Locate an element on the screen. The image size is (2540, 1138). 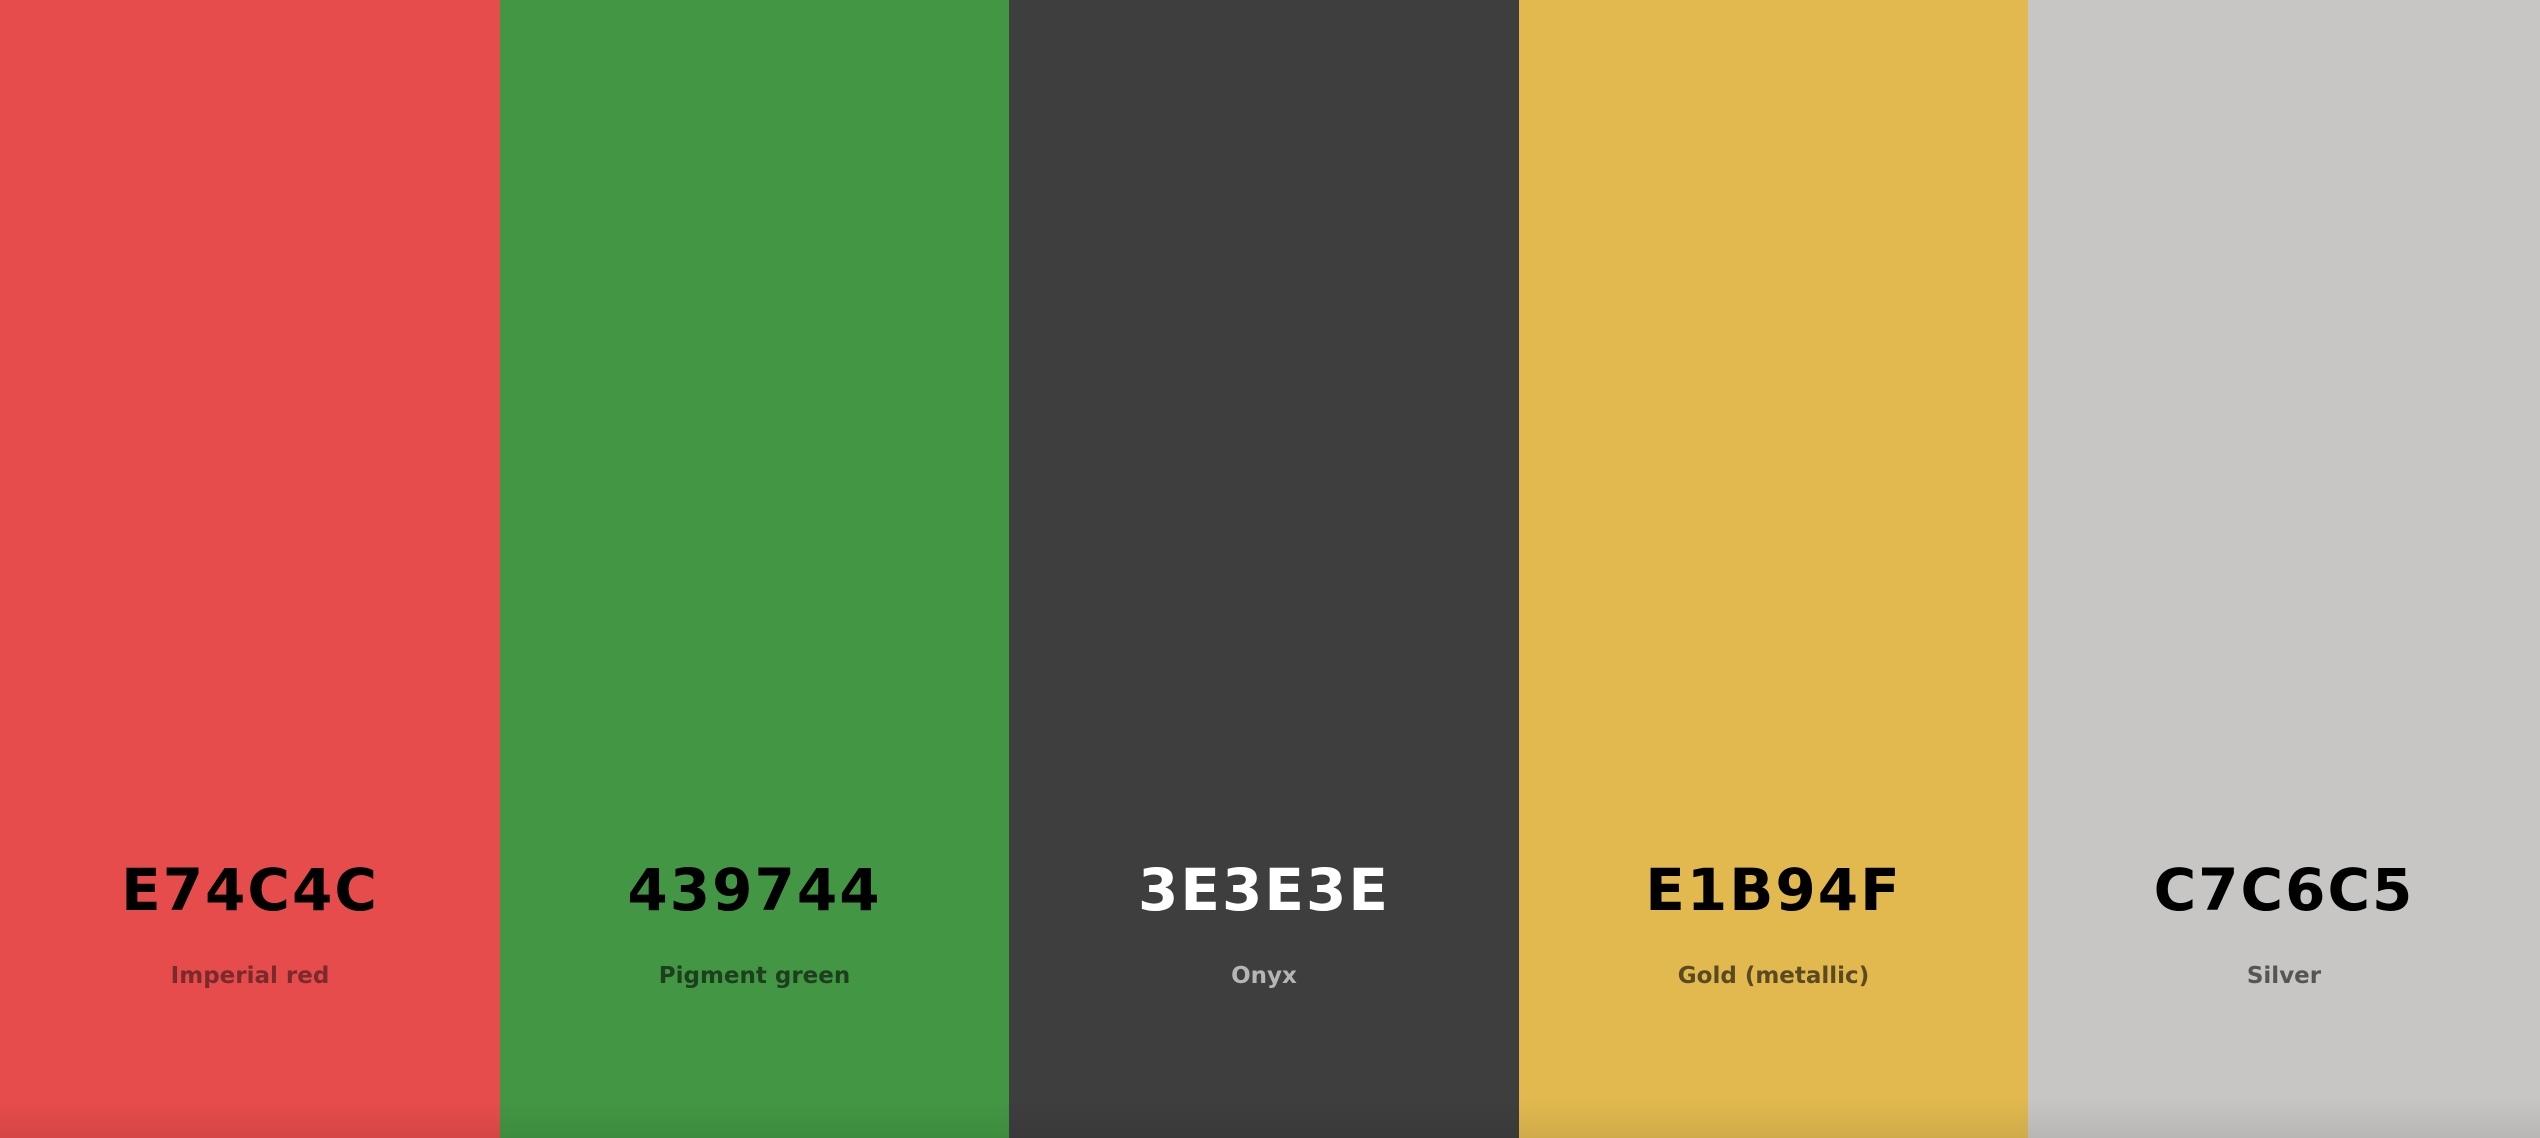
swatch-hex-code: 439744 is located at coordinates (754, 890).